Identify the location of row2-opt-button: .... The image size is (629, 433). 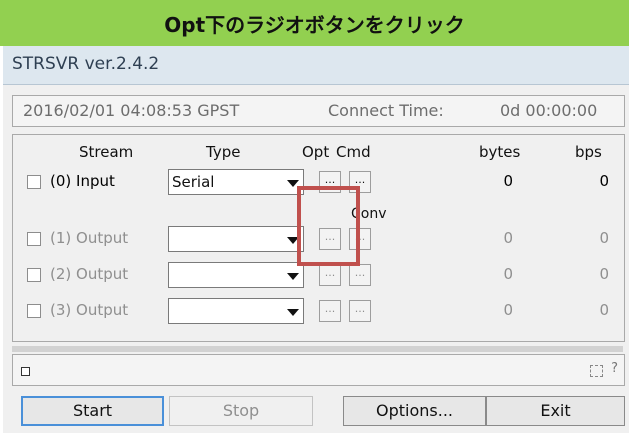
(330, 275).